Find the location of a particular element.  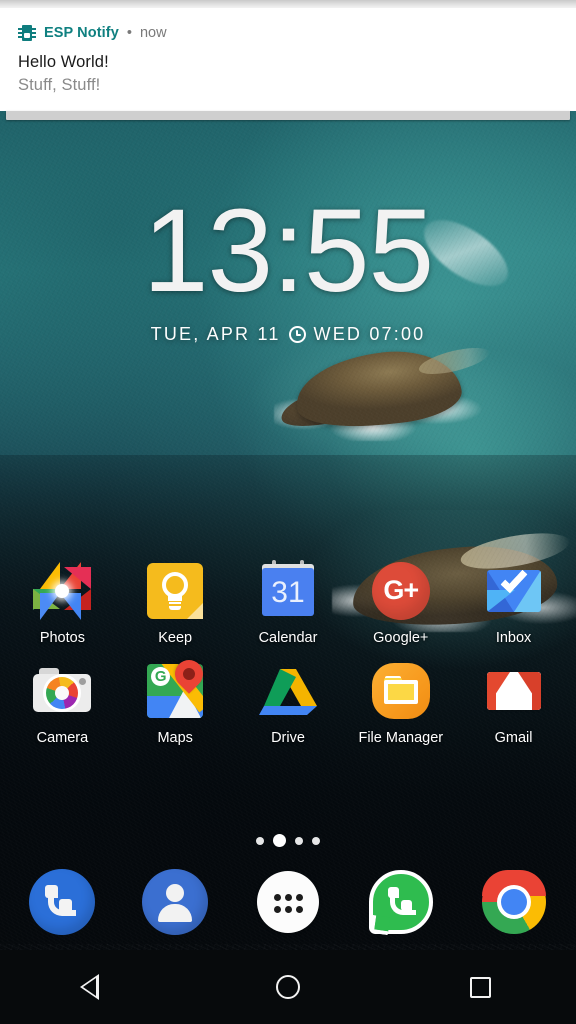

app-label: Keep is located at coordinates (175, 638).